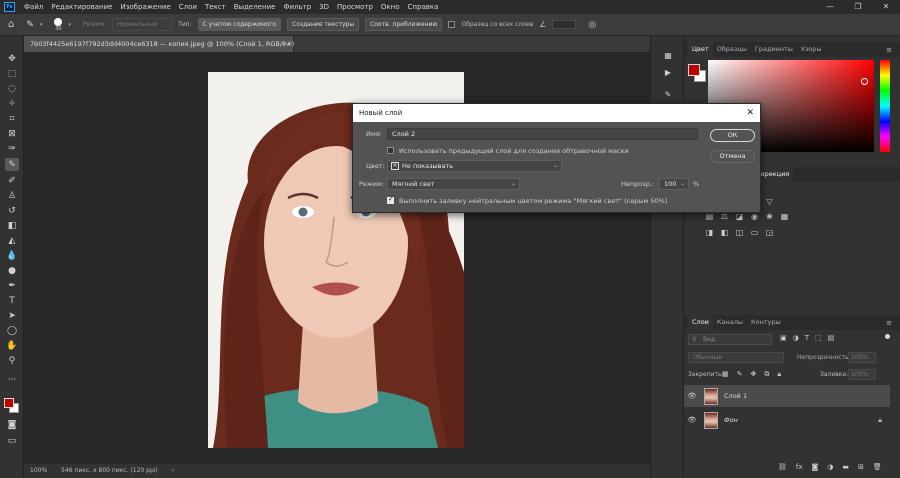 The image size is (900, 478). I want to click on menu-help: Справка, so click(423, 7).